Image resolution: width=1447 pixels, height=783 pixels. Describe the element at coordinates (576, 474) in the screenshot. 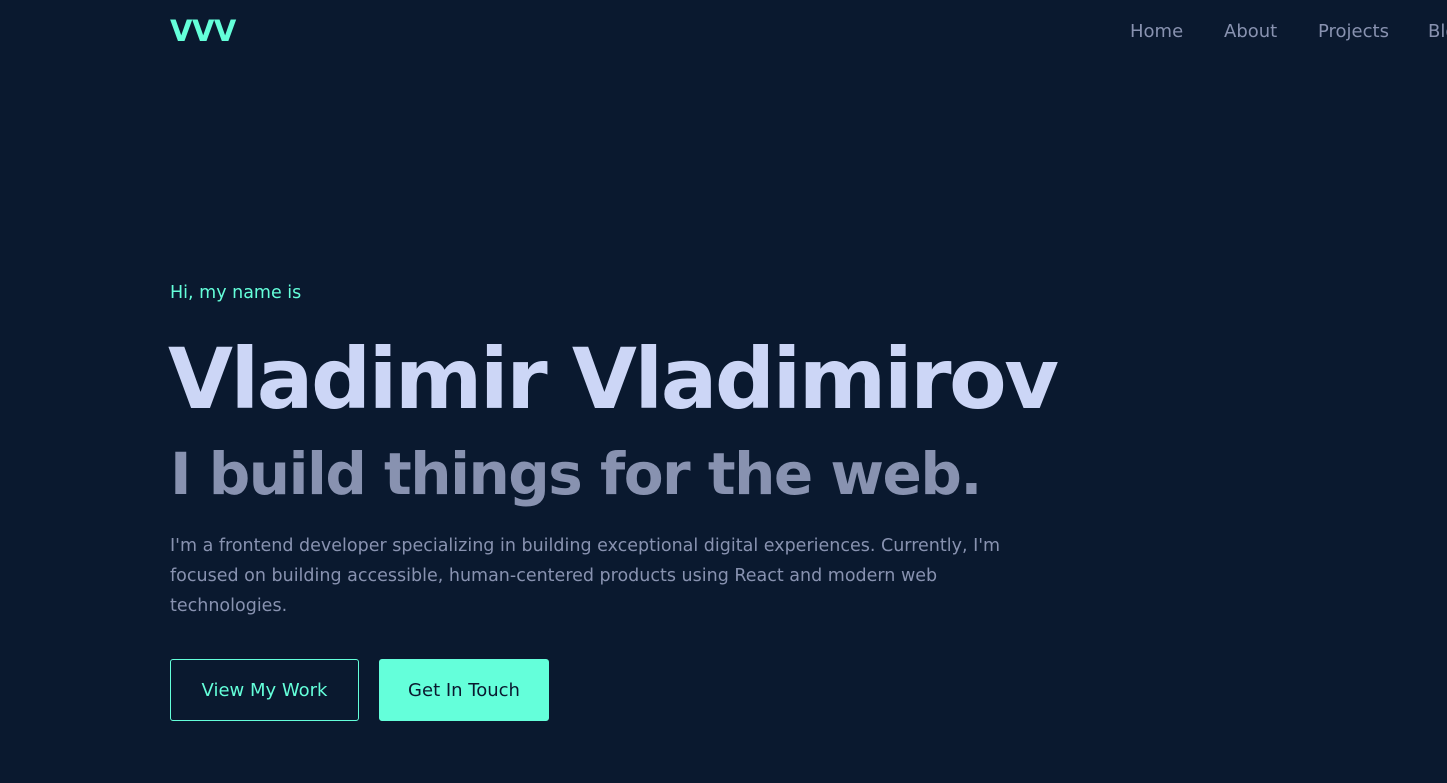

I see `hero-tagline: I build things for the web.` at that location.